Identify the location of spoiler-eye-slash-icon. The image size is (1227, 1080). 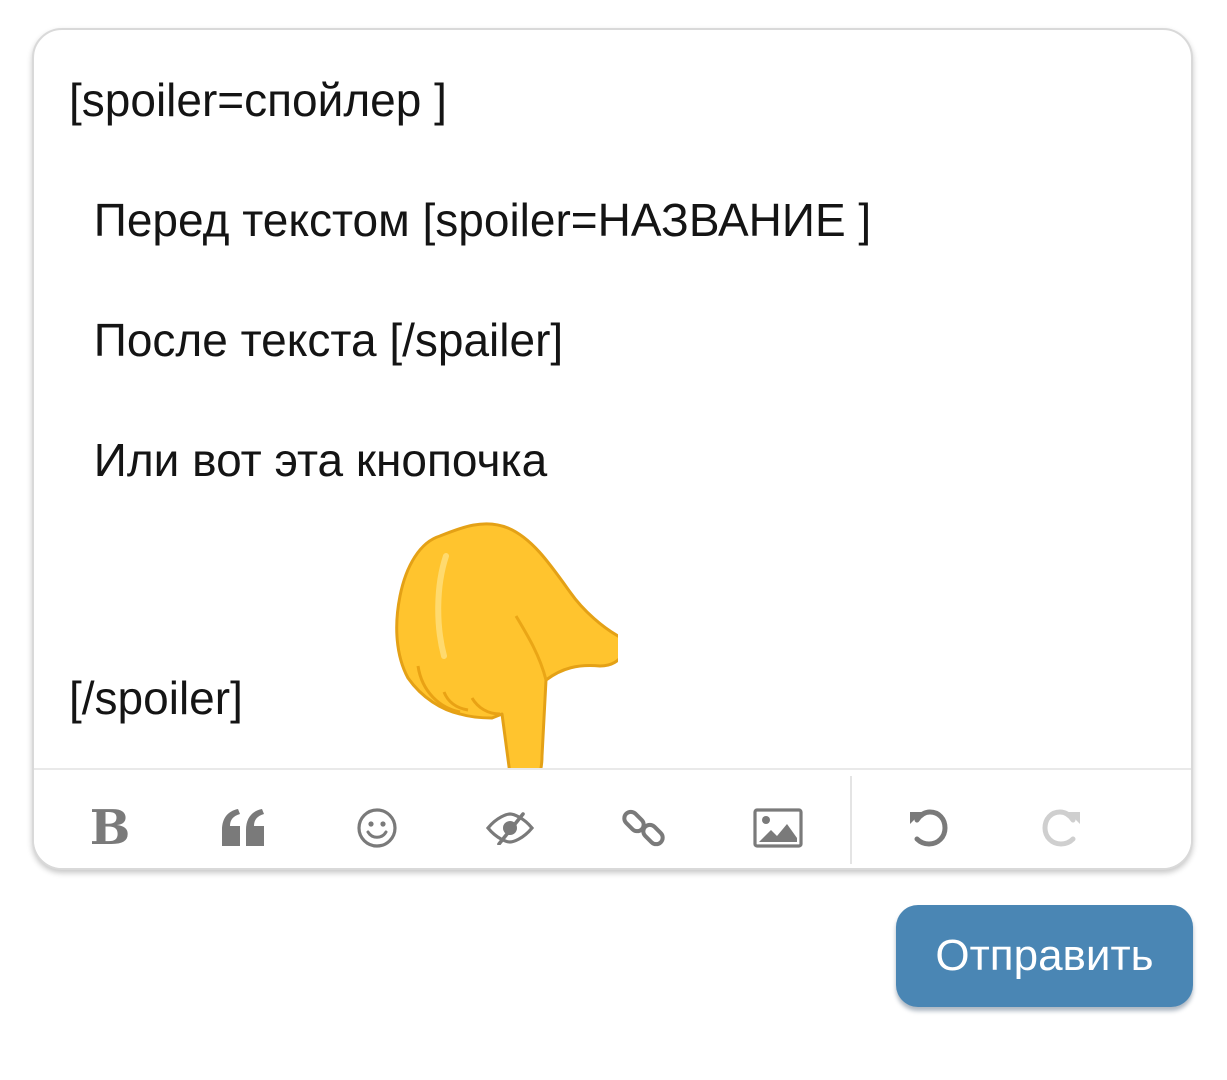
(510, 828).